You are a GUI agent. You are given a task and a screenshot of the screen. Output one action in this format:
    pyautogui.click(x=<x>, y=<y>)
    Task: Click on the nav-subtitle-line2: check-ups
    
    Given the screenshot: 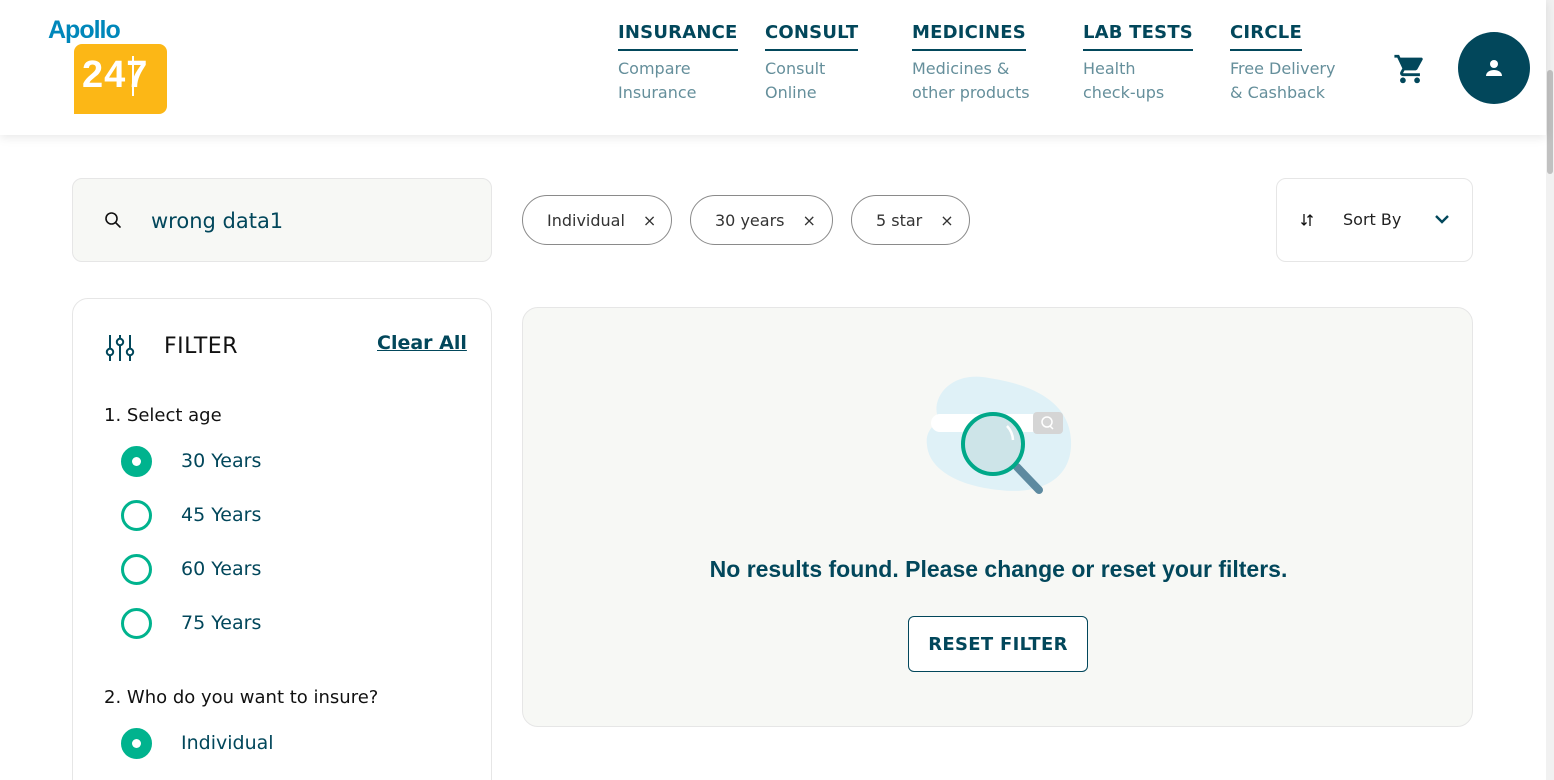 What is the action you would take?
    pyautogui.click(x=1124, y=92)
    